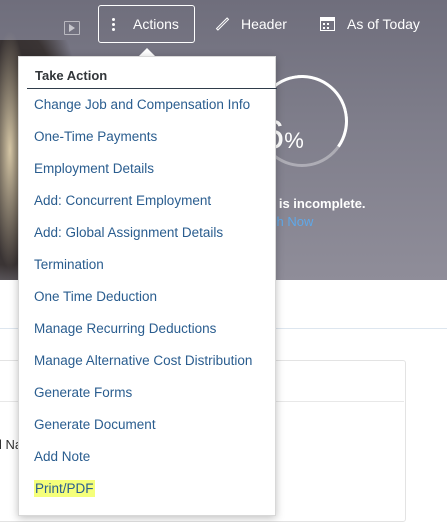 The height and width of the screenshot is (522, 447). I want to click on menu-item-add-note: Add Note, so click(147, 457).